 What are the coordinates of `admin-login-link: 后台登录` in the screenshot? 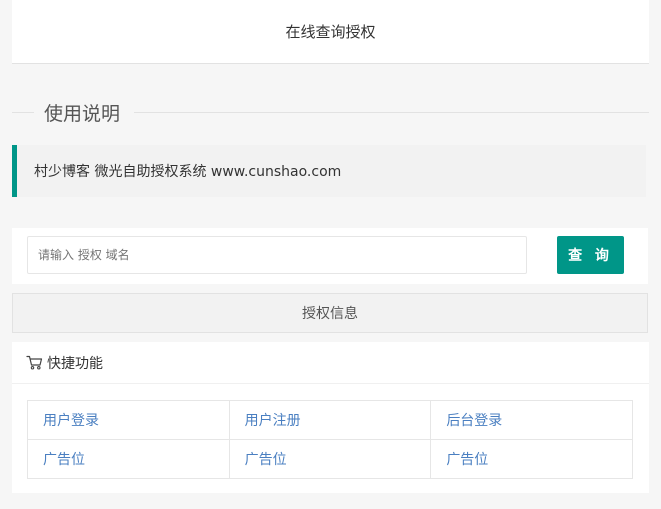 It's located at (474, 421).